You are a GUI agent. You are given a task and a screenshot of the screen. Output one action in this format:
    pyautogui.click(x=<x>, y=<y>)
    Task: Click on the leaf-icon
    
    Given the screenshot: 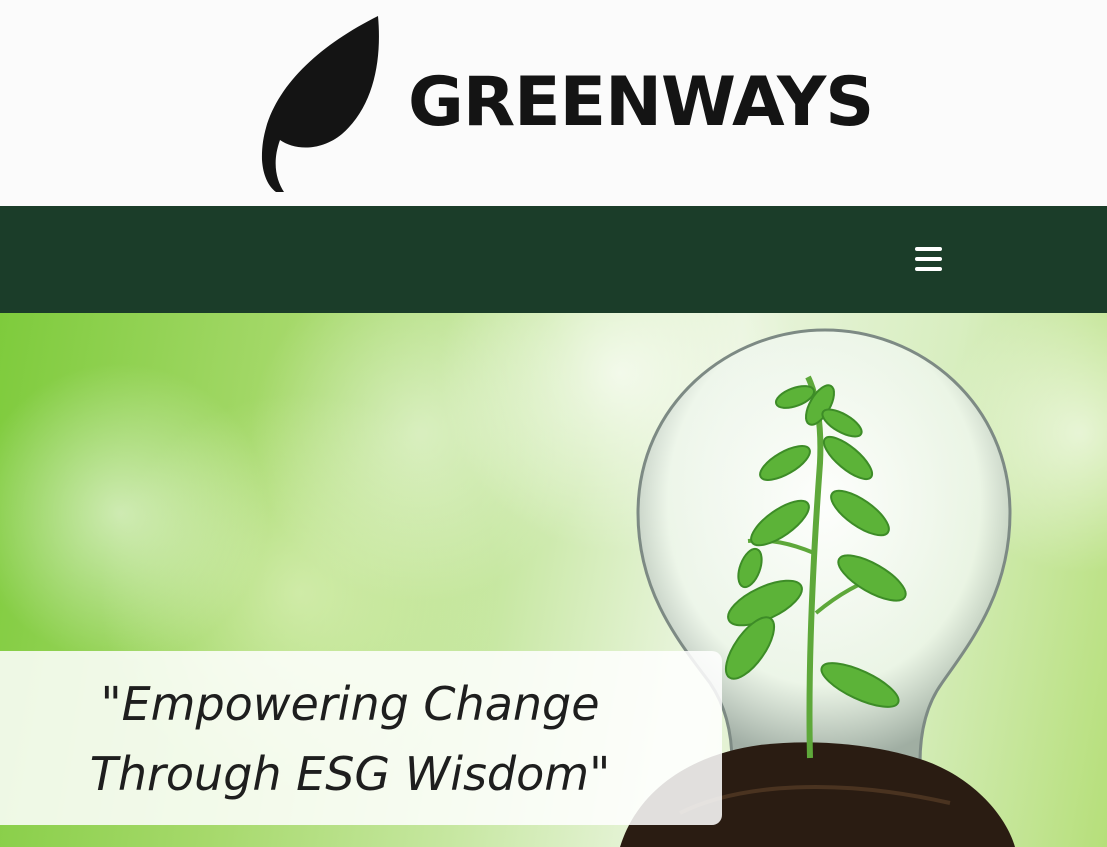 What is the action you would take?
    pyautogui.click(x=320, y=104)
    